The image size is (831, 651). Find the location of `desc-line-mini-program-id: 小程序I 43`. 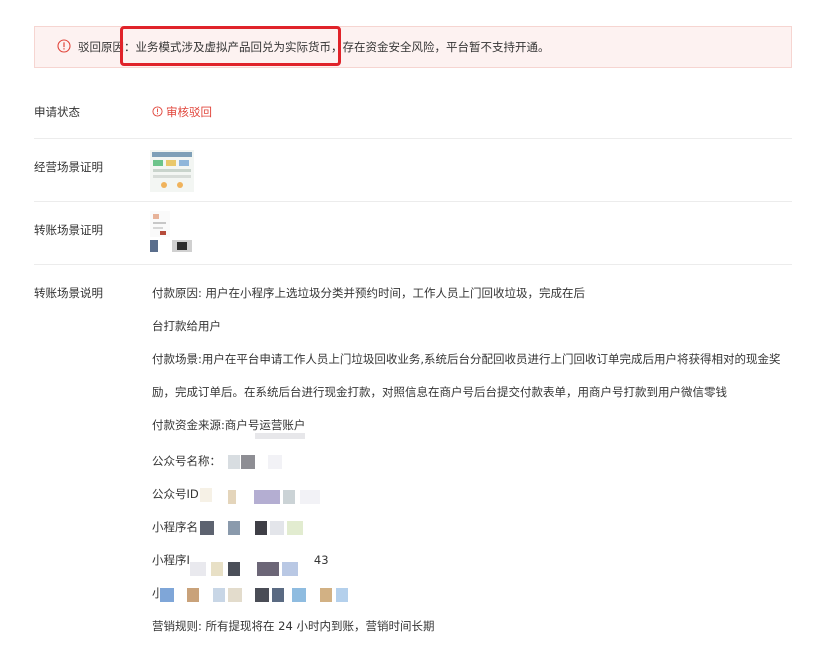

desc-line-mini-program-id: 小程序I 43 is located at coordinates (240, 560).